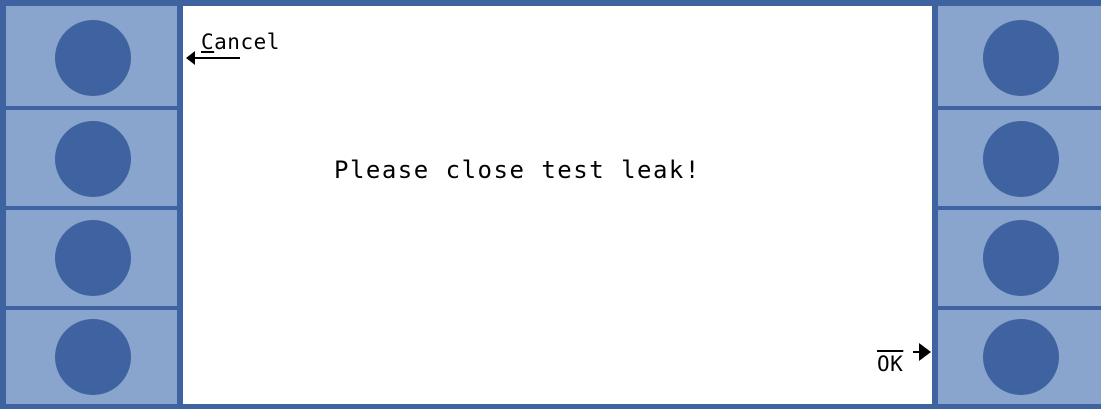 The height and width of the screenshot is (409, 1101). Describe the element at coordinates (890, 364) in the screenshot. I see `ok-softkey-label: OK` at that location.